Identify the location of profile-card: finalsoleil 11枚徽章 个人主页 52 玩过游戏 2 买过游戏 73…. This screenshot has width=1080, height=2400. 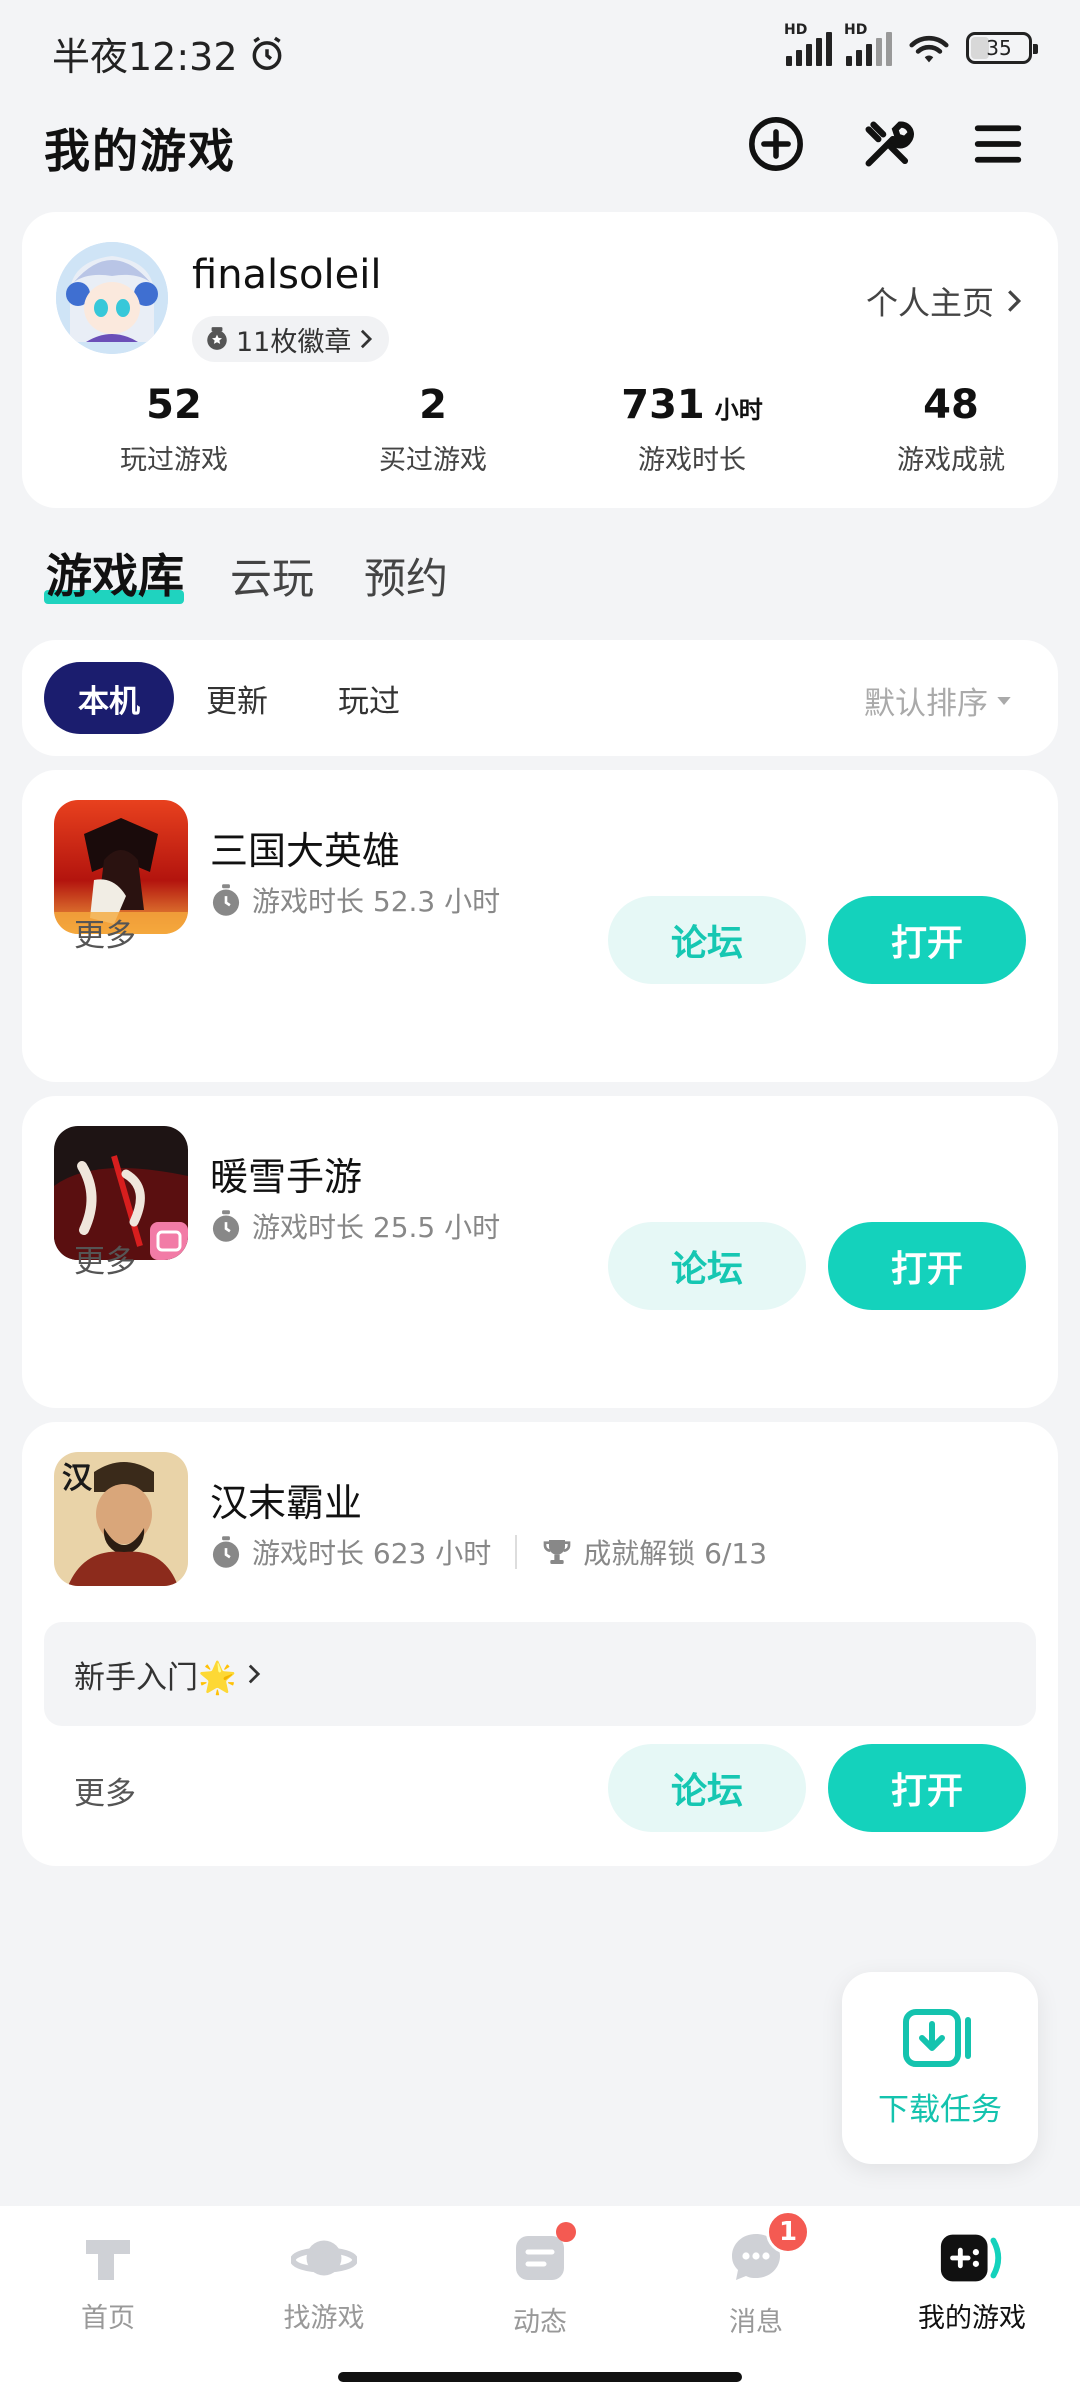
(540, 360).